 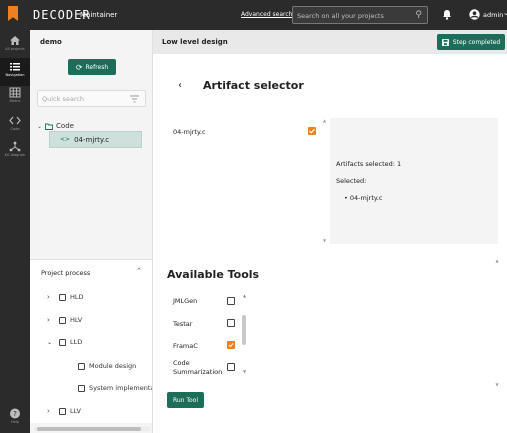 What do you see at coordinates (231, 345) in the screenshot?
I see `tool-checkbox-framac` at bounding box center [231, 345].